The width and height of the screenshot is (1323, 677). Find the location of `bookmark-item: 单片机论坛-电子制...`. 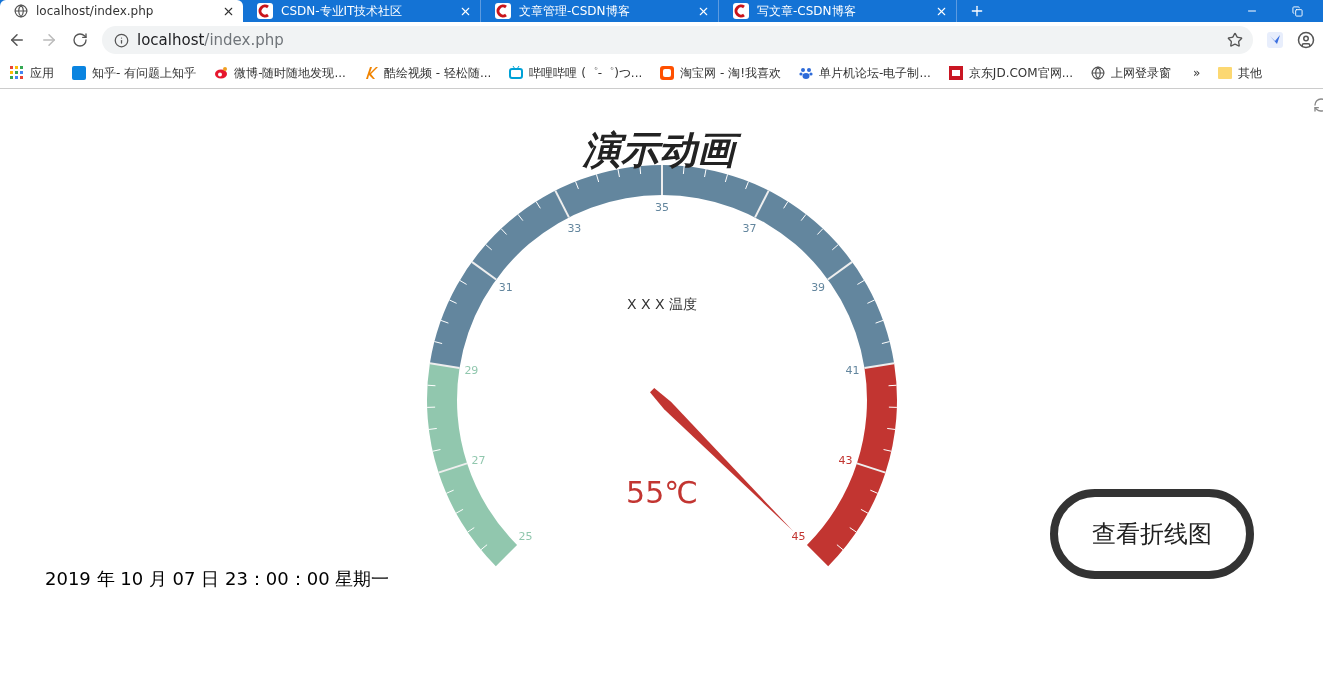

bookmark-item: 单片机论坛-电子制... is located at coordinates (865, 73).